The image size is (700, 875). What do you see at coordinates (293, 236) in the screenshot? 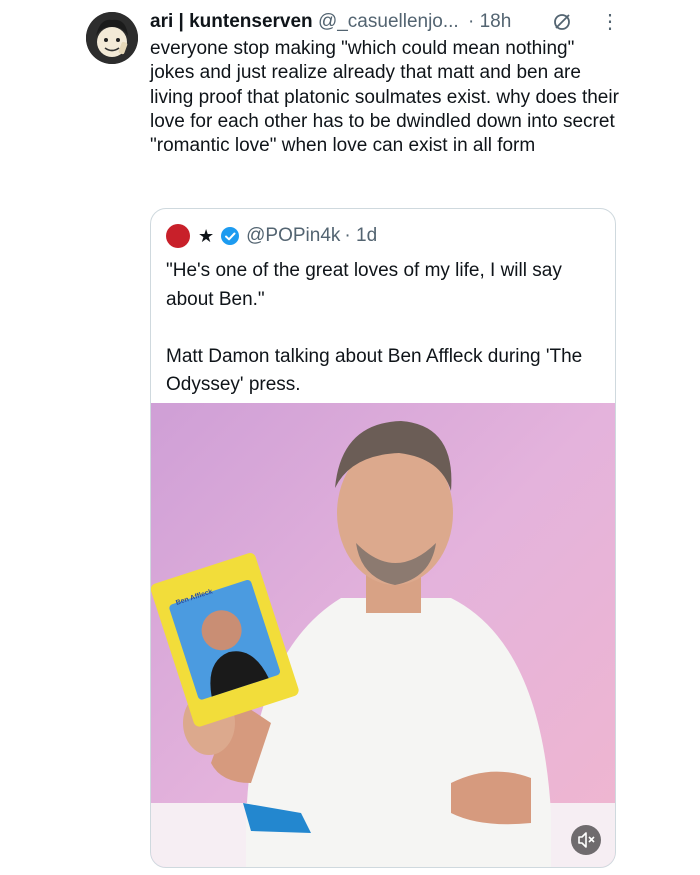
I see `quoted-user-handle: @POPin4k` at bounding box center [293, 236].